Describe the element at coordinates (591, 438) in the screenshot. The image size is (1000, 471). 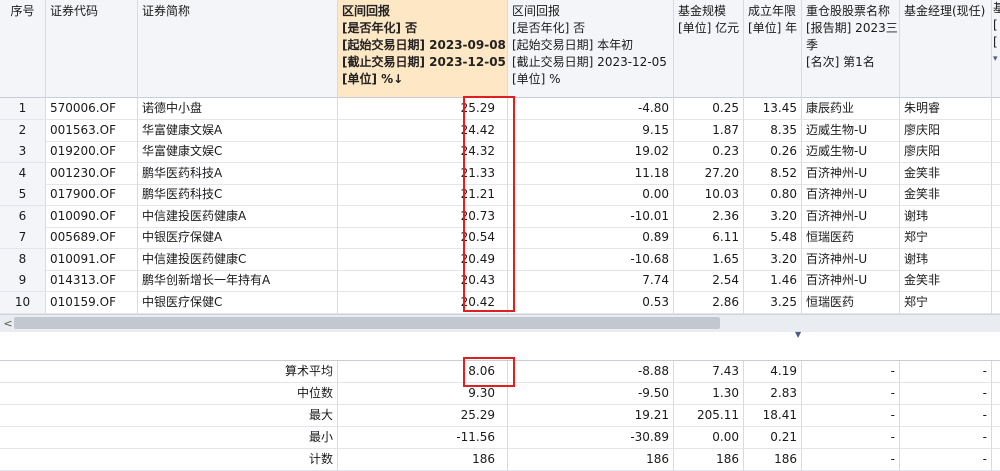
I see `summary-return-ytd: -30.89` at that location.